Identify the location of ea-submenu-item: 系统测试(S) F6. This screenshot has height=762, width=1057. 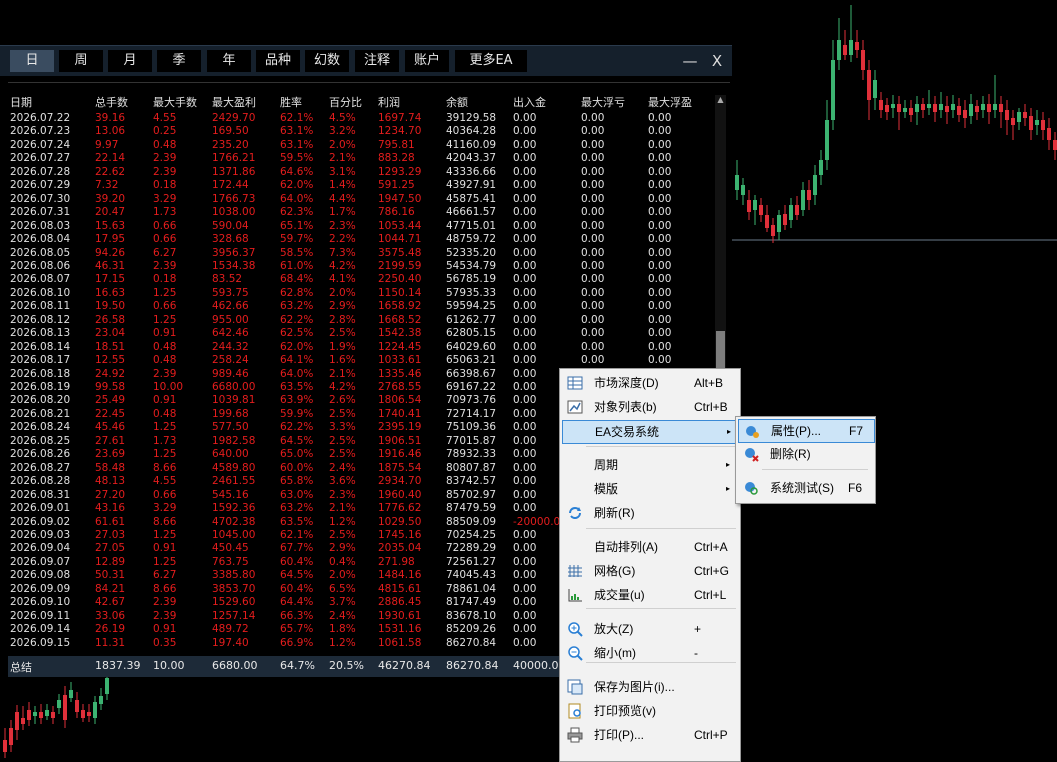
(805, 488).